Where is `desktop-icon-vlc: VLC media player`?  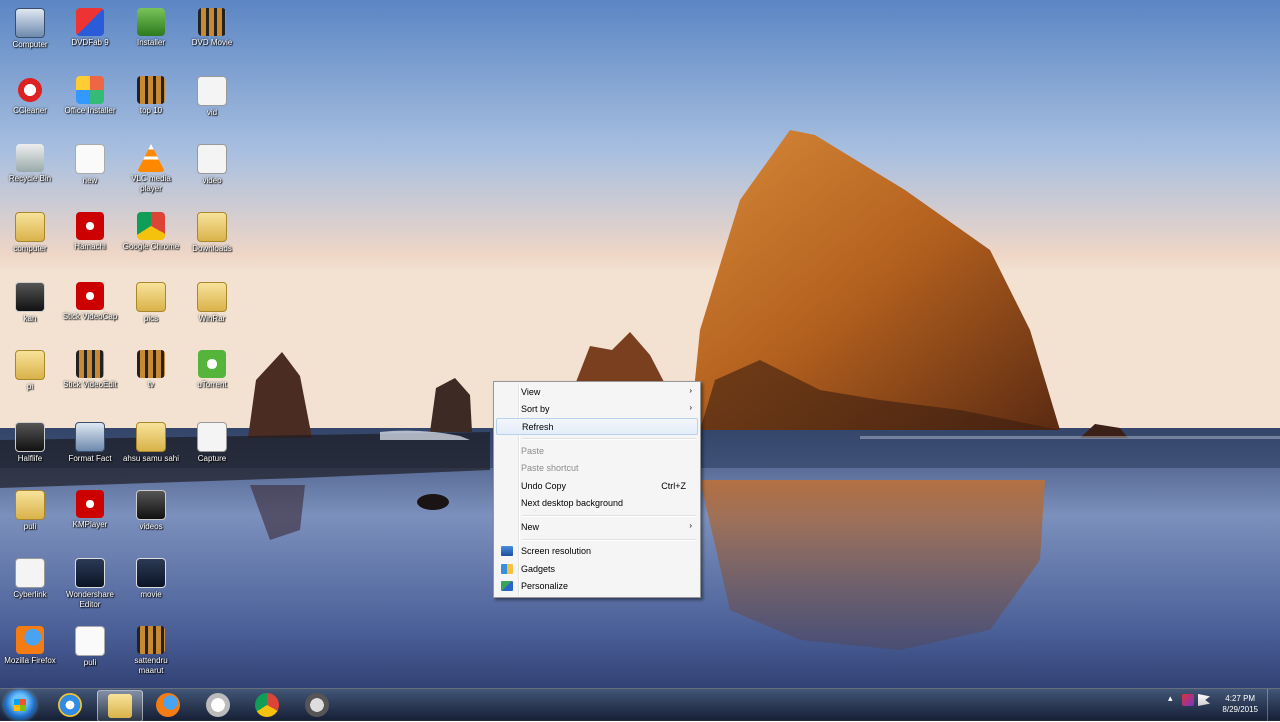
desktop-icon-vlc: VLC media player is located at coordinates (151, 173).